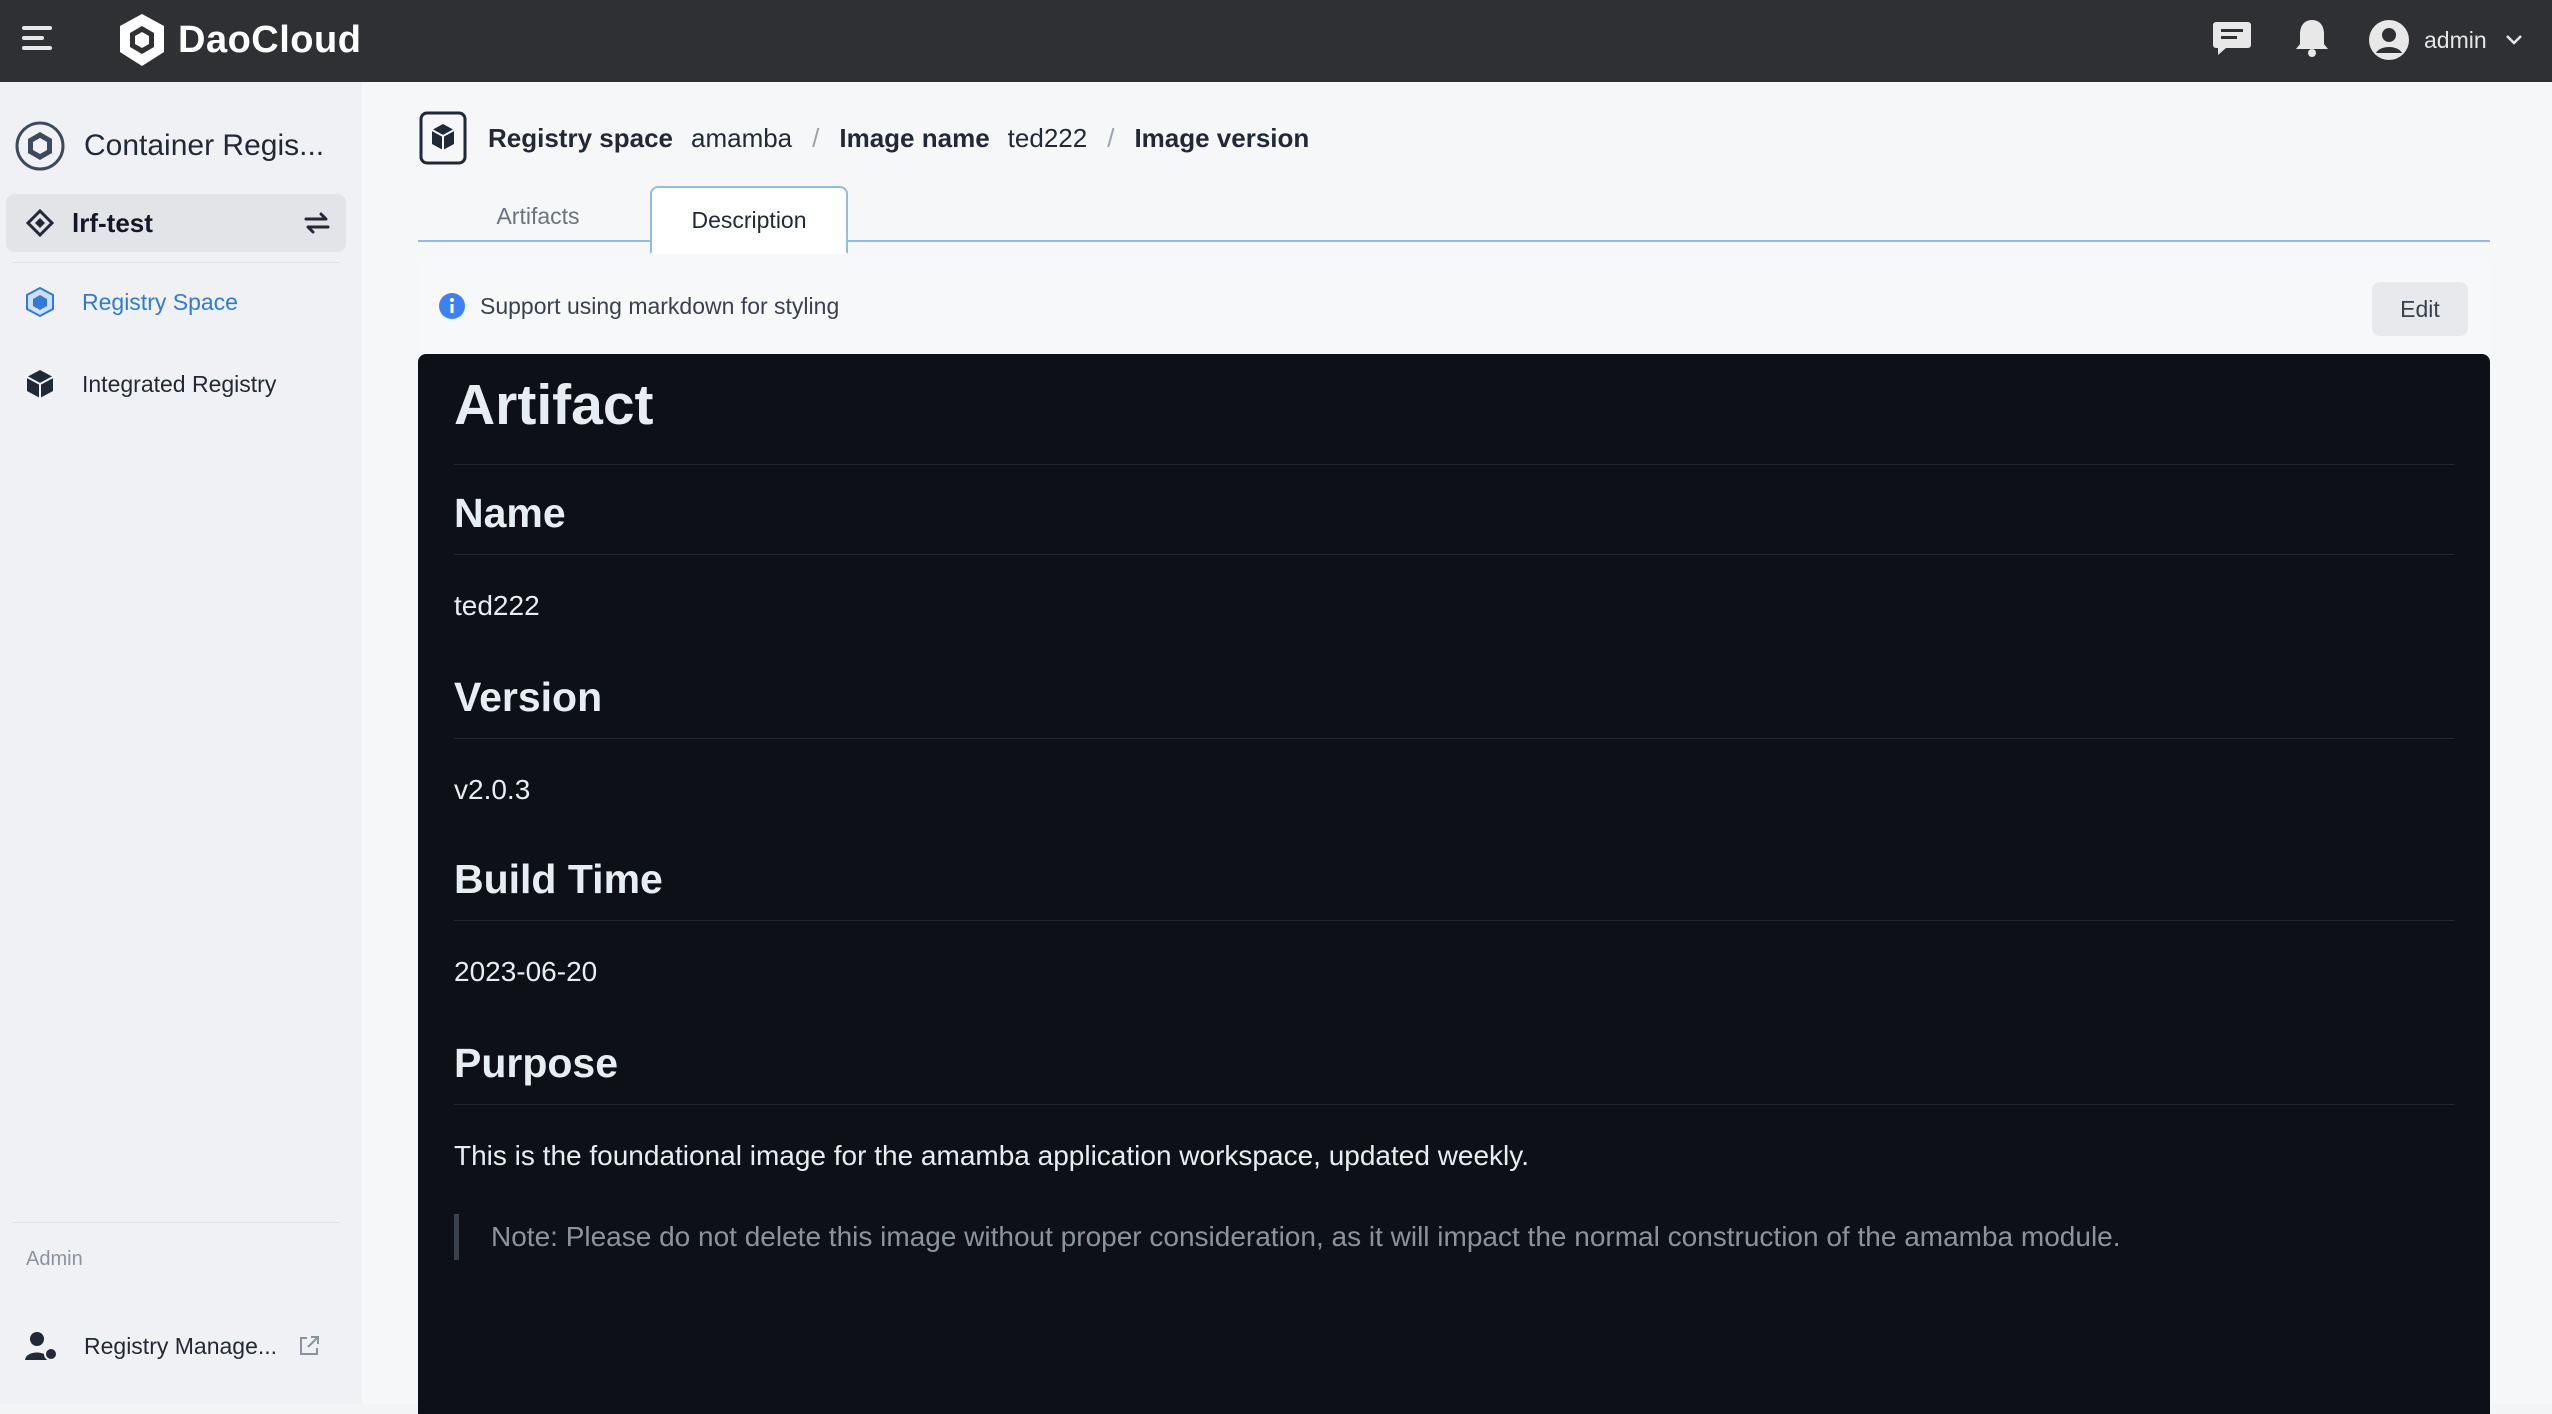  What do you see at coordinates (2232, 38) in the screenshot?
I see `chat-icon` at bounding box center [2232, 38].